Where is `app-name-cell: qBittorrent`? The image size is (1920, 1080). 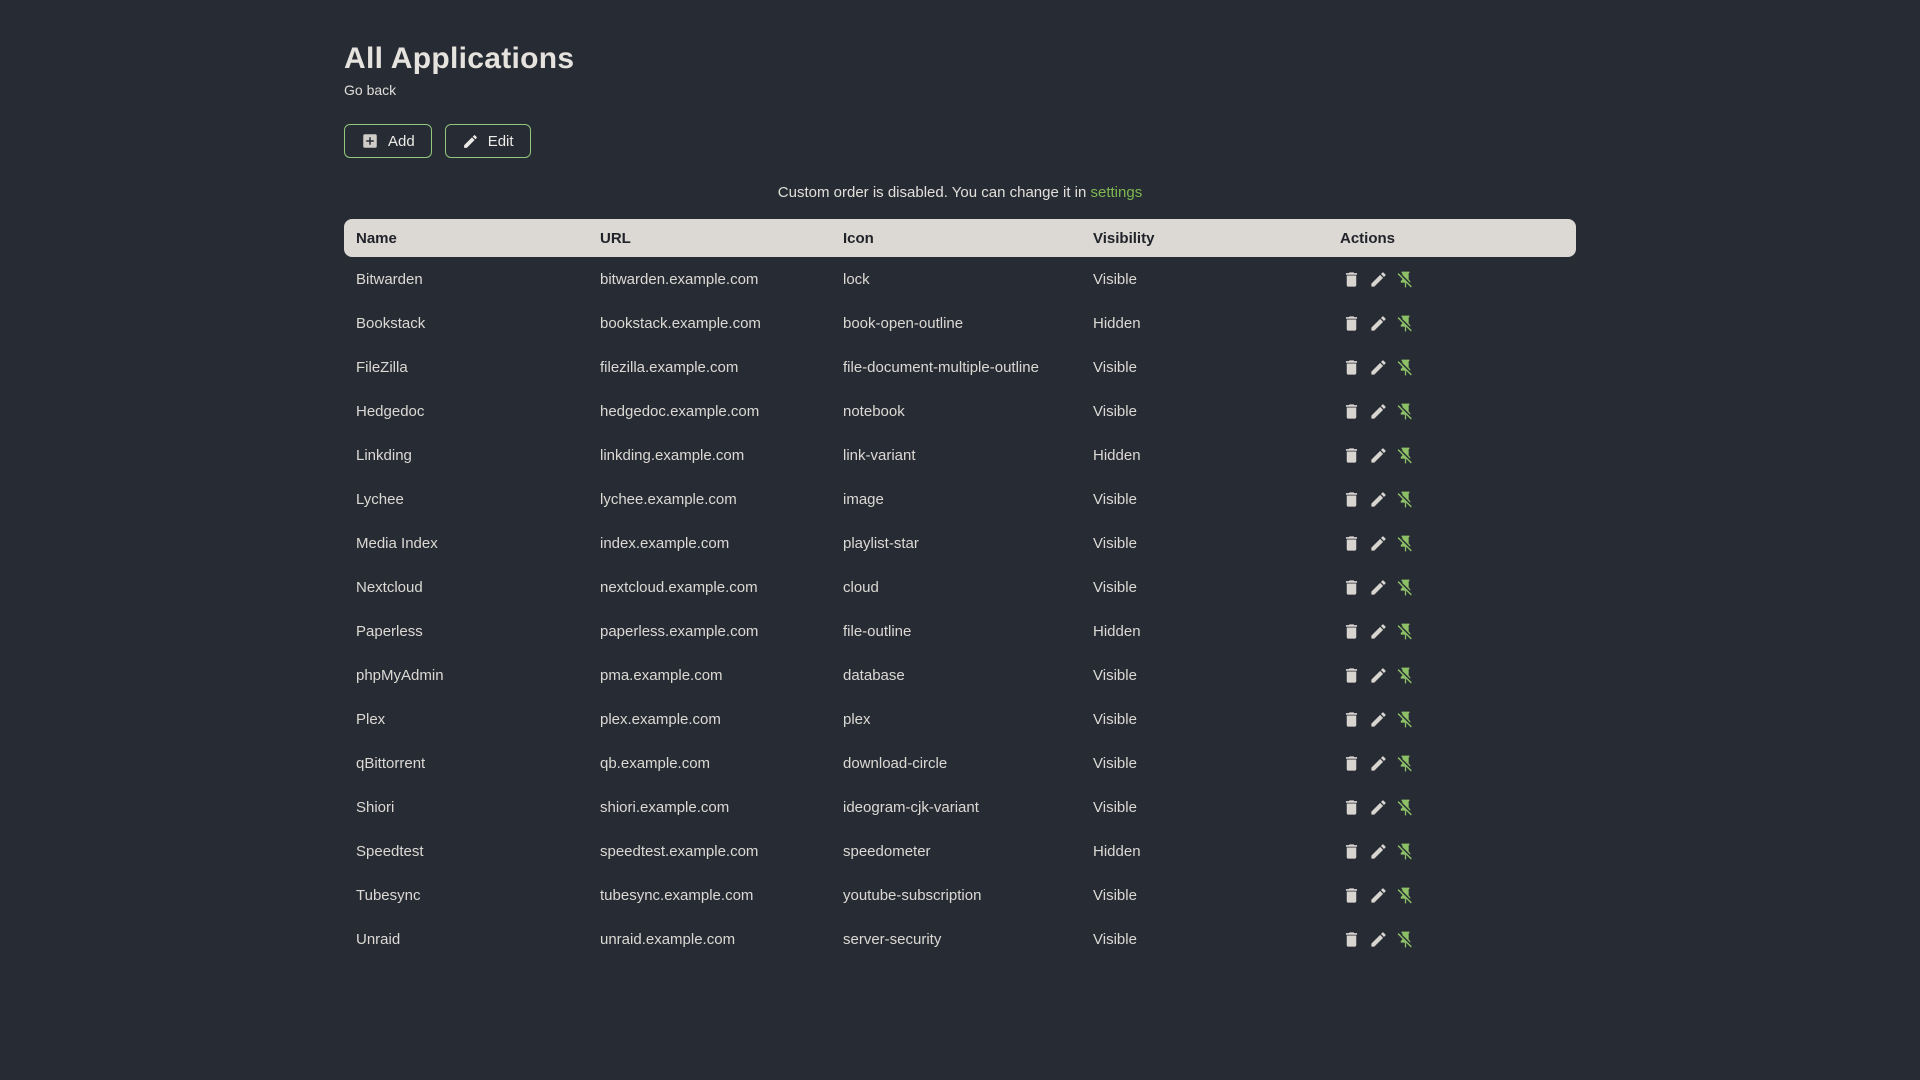 app-name-cell: qBittorrent is located at coordinates (391, 763).